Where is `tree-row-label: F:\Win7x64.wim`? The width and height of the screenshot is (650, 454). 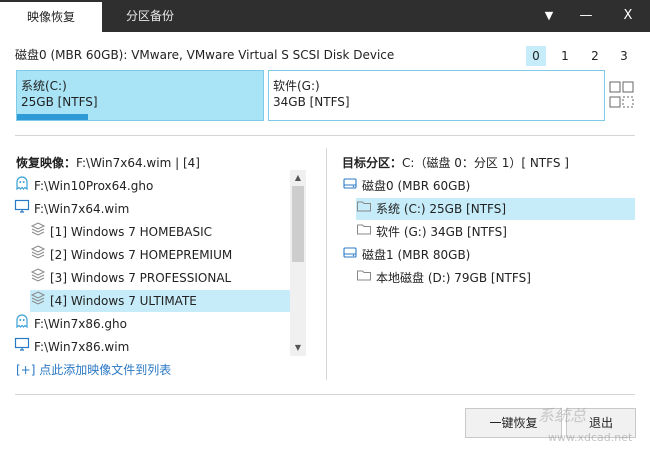
tree-row-label: F:\Win7x64.wim is located at coordinates (82, 209).